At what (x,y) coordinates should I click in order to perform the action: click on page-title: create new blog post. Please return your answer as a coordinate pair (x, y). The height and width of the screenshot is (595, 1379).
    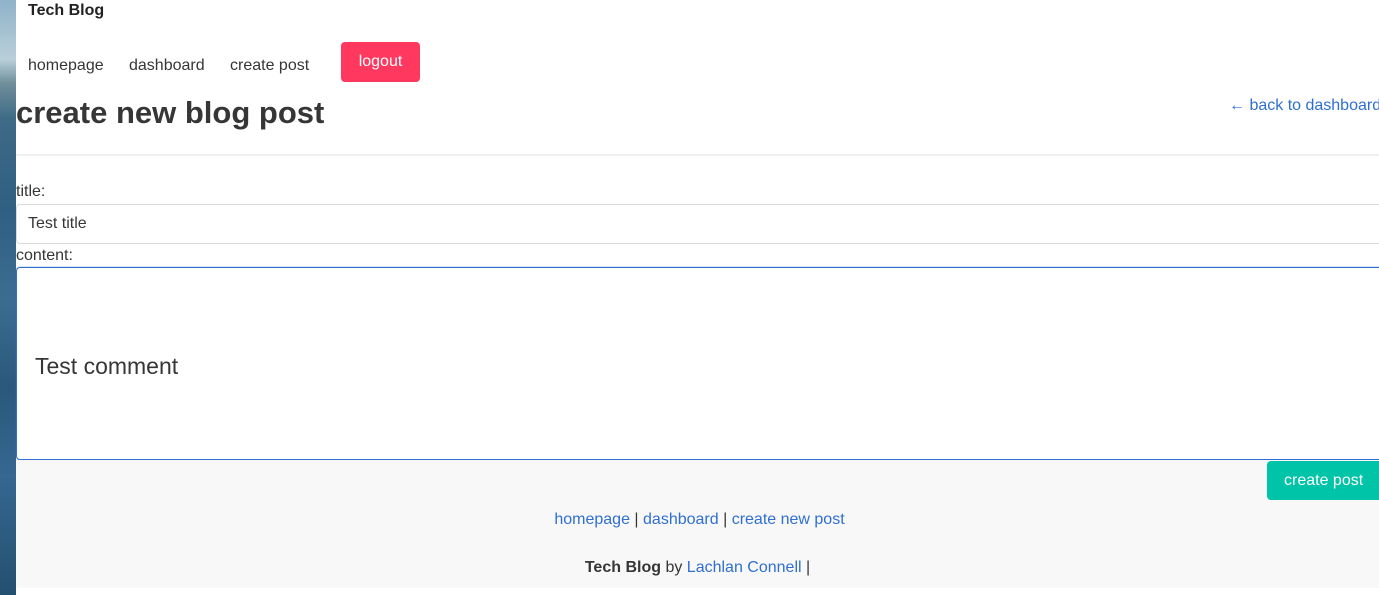
    Looking at the image, I should click on (170, 112).